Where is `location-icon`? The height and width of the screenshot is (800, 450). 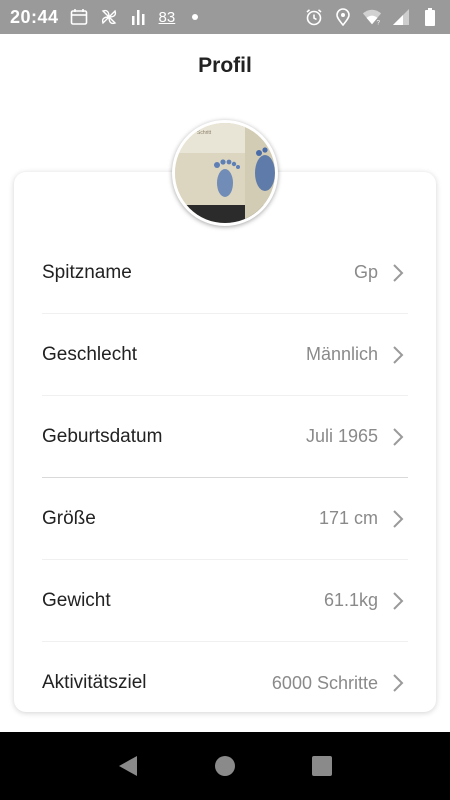
location-icon is located at coordinates (343, 17).